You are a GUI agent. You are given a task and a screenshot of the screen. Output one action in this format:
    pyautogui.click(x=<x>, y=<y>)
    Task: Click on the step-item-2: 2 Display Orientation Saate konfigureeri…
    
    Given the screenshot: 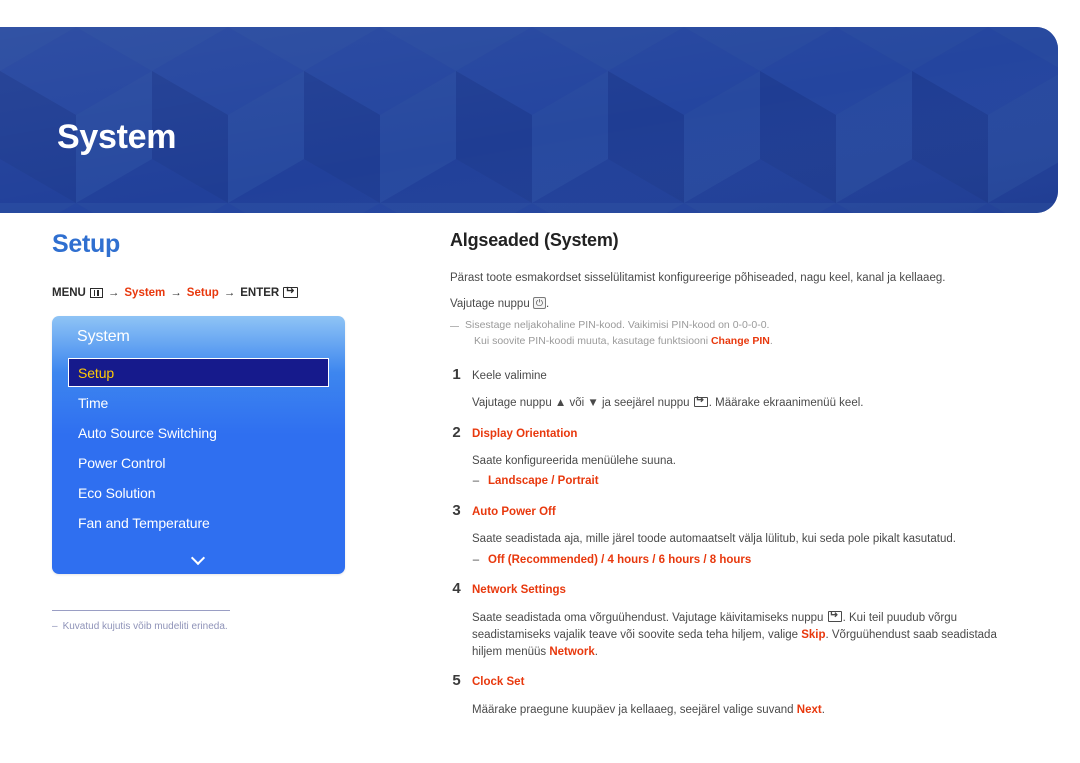 What is the action you would take?
    pyautogui.click(x=733, y=457)
    